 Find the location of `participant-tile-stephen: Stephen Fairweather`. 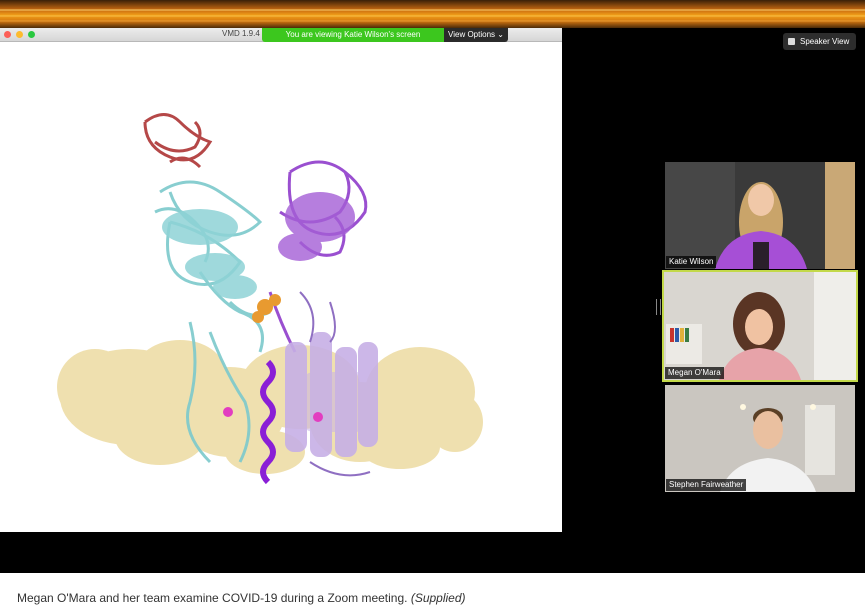

participant-tile-stephen: Stephen Fairweather is located at coordinates (760, 438).